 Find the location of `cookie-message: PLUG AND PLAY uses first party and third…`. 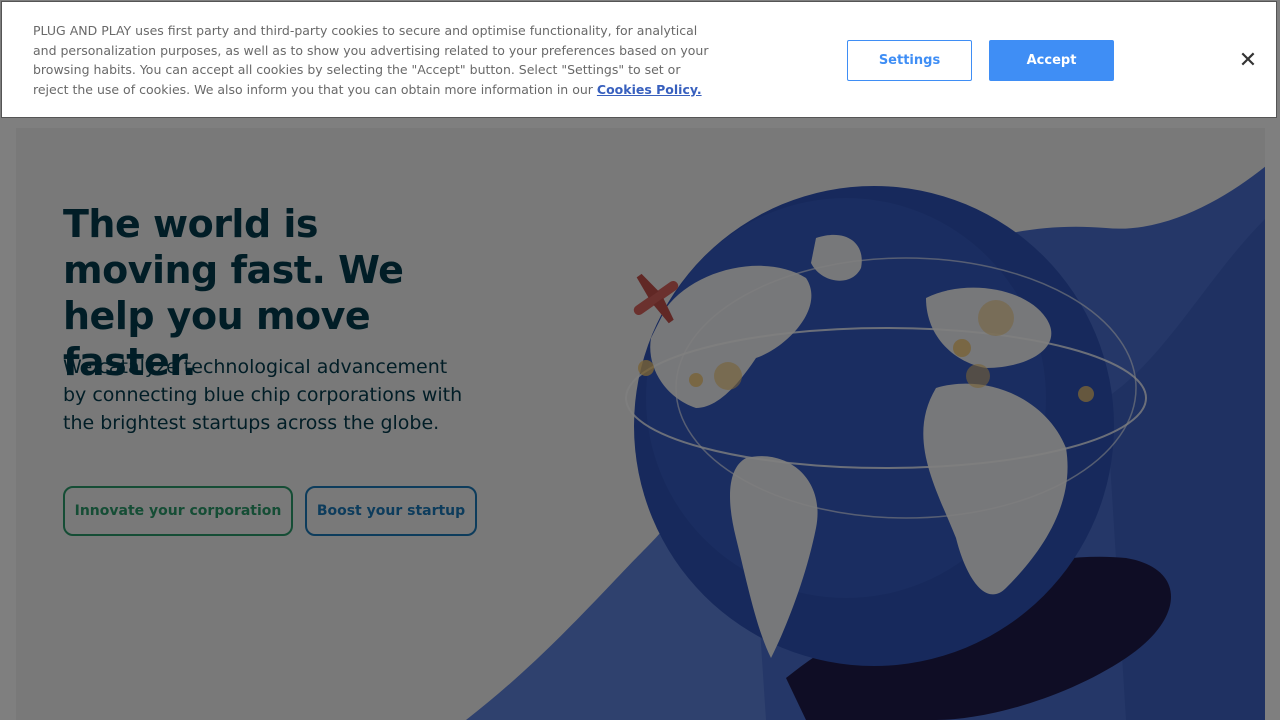

cookie-message: PLUG AND PLAY uses first party and third… is located at coordinates (373, 60).